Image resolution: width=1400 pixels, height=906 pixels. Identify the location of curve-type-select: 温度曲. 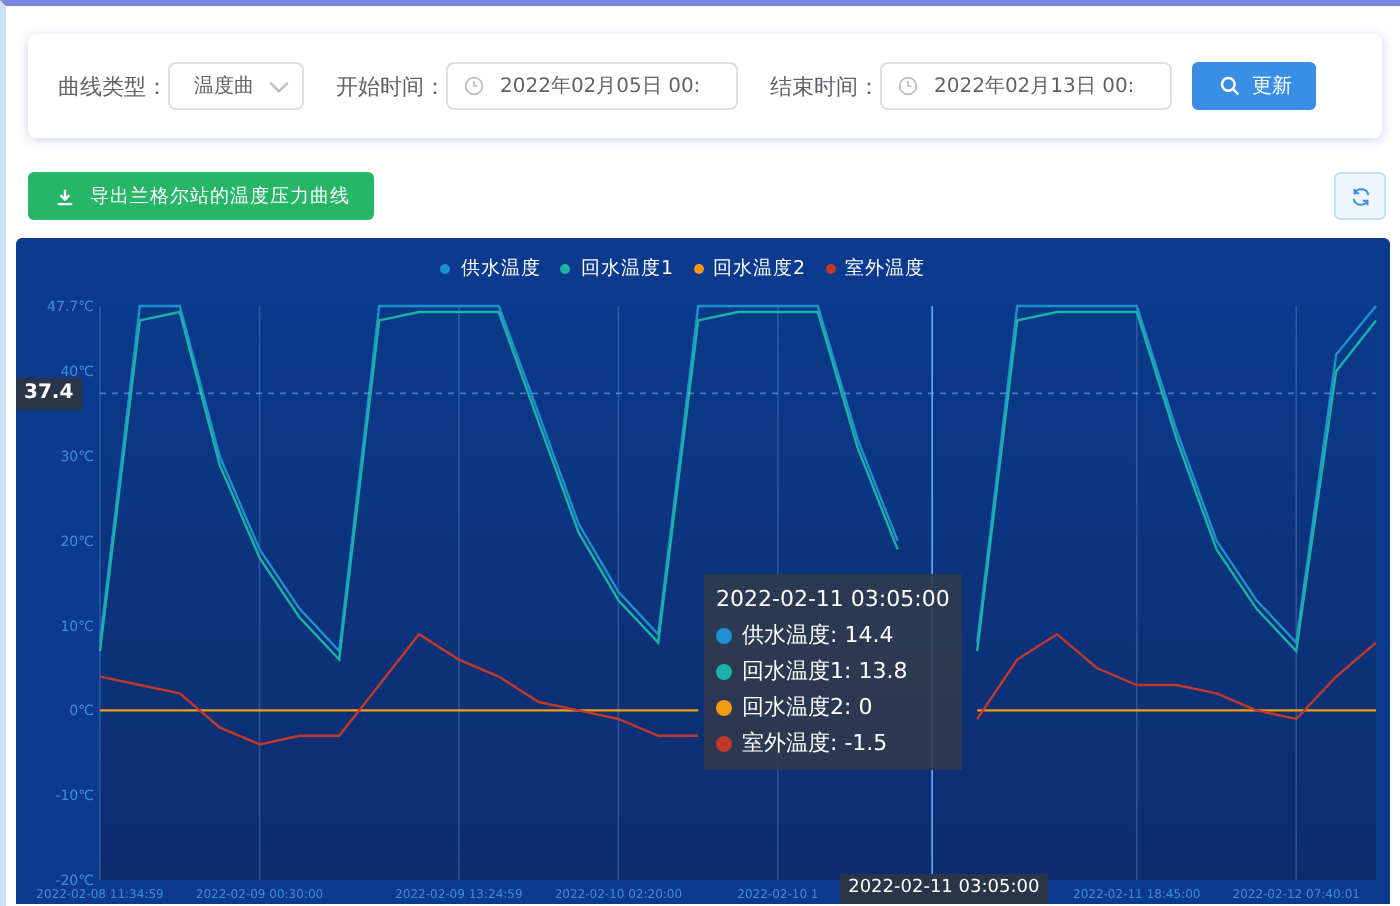
(236, 86).